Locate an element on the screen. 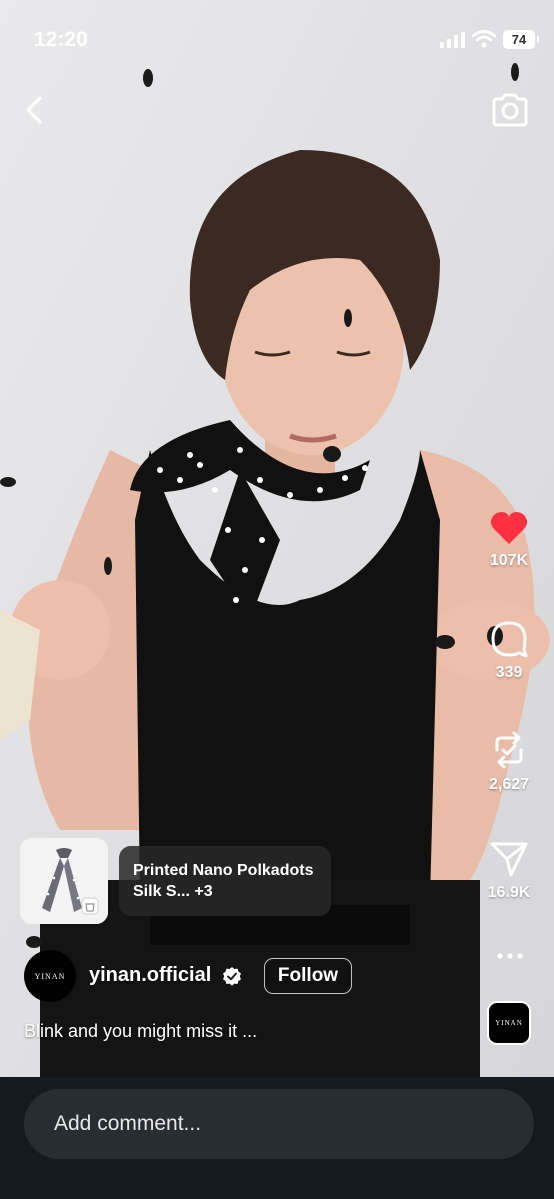 This screenshot has width=554, height=1199. status-bar: 12:20 74 is located at coordinates (277, 40).